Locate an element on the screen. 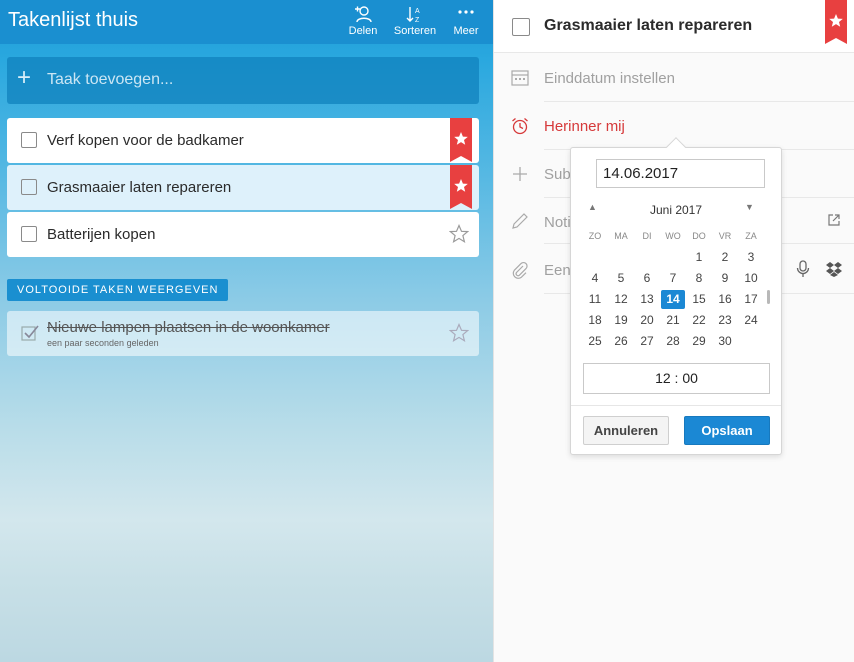 The height and width of the screenshot is (662, 854). calendar-day: 15 is located at coordinates (699, 299).